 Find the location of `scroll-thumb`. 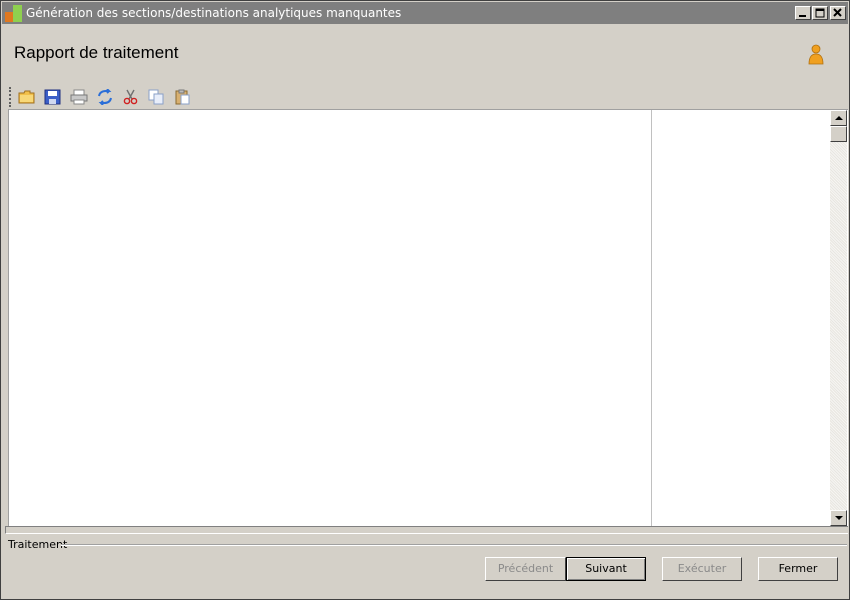

scroll-thumb is located at coordinates (838, 134).